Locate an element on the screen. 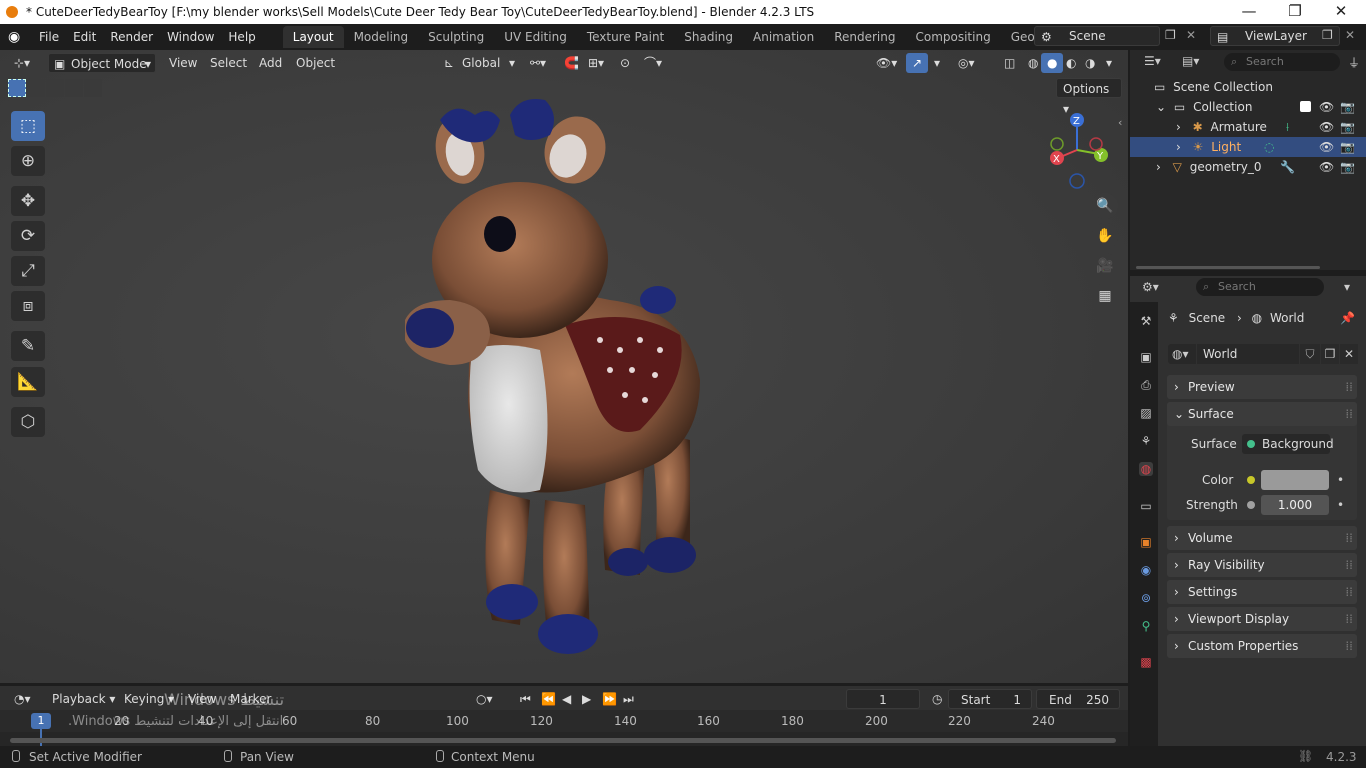  outliner-row-light: › ☀ Light ◌ 👁 📷 is located at coordinates (1248, 147).